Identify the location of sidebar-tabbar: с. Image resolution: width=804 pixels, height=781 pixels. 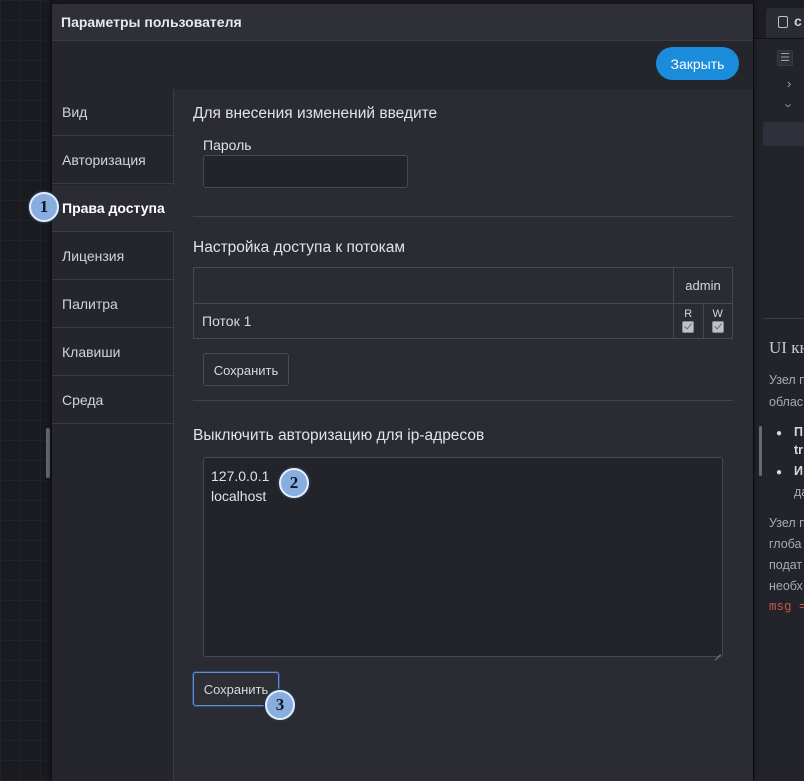
(779, 19).